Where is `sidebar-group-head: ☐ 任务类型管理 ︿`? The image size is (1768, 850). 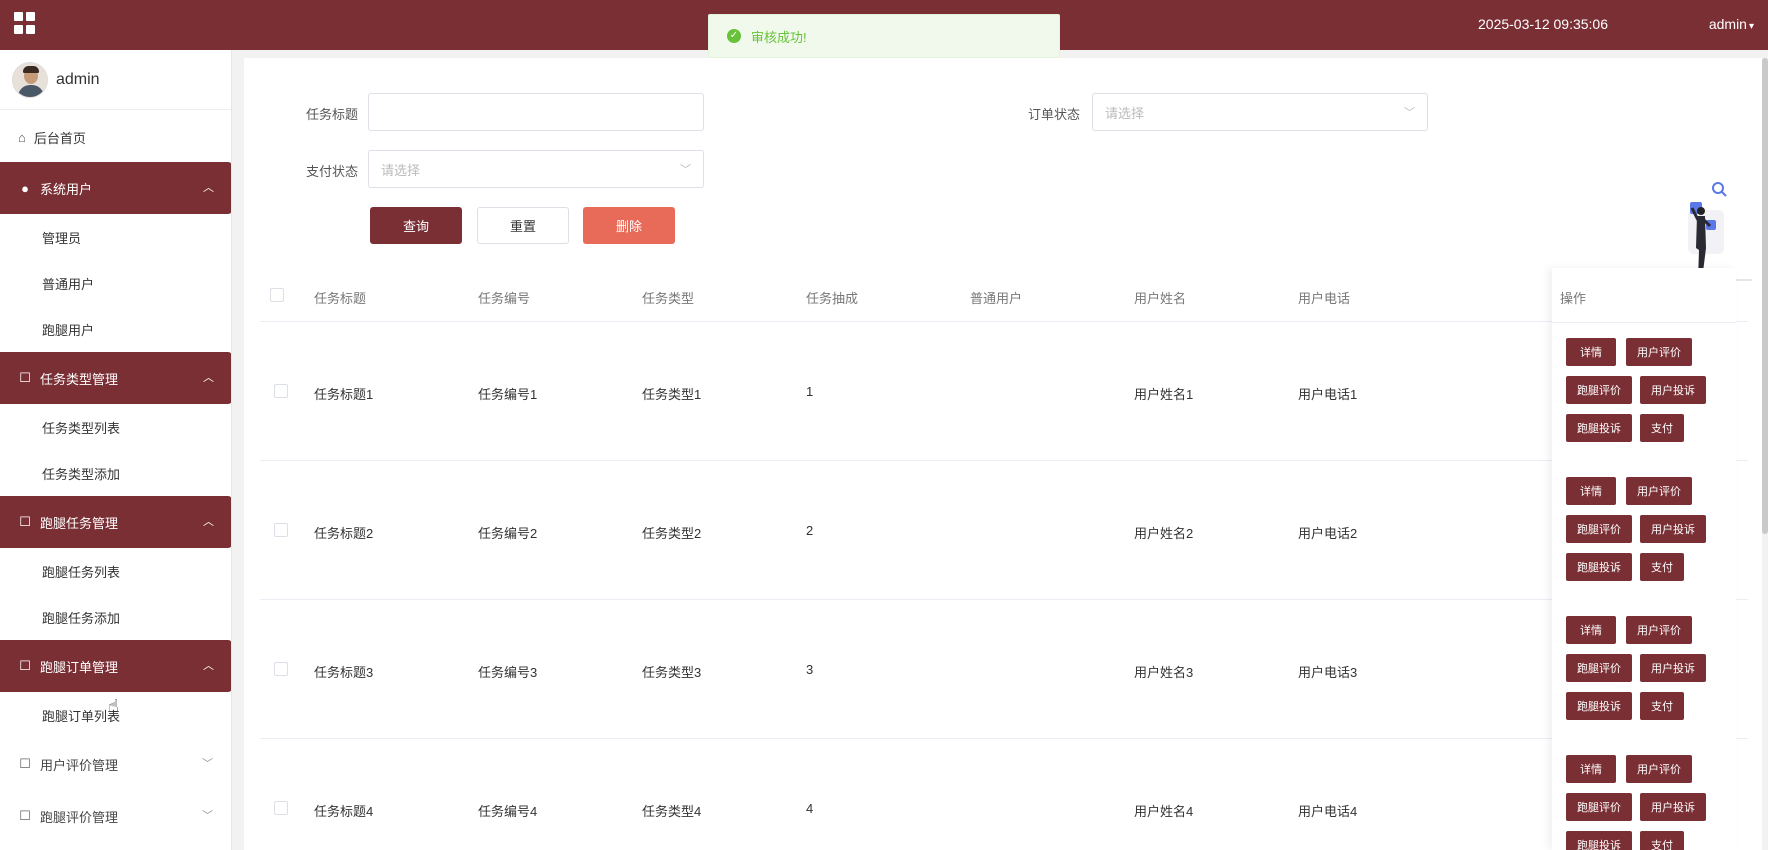
sidebar-group-head: ☐ 任务类型管理 ︿ is located at coordinates (115, 378).